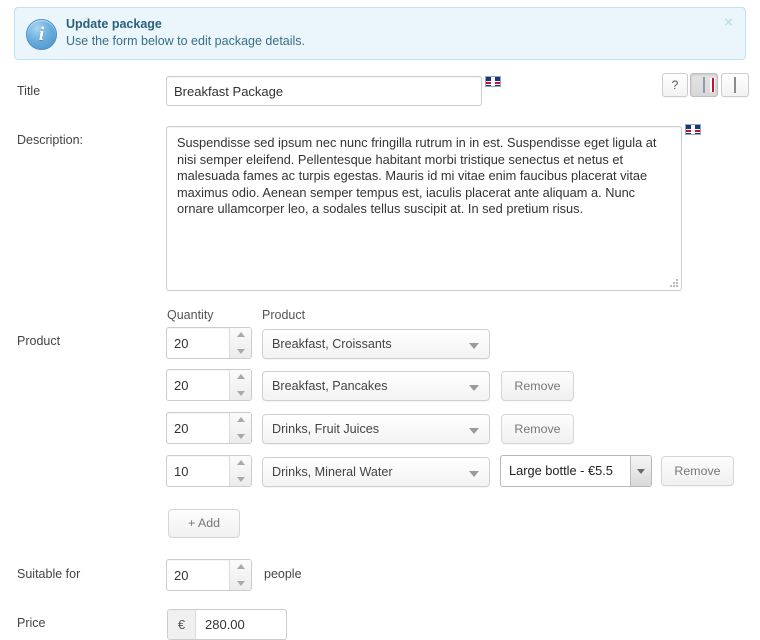 Image resolution: width=760 pixels, height=640 pixels. I want to click on currency-symbol: €, so click(182, 624).